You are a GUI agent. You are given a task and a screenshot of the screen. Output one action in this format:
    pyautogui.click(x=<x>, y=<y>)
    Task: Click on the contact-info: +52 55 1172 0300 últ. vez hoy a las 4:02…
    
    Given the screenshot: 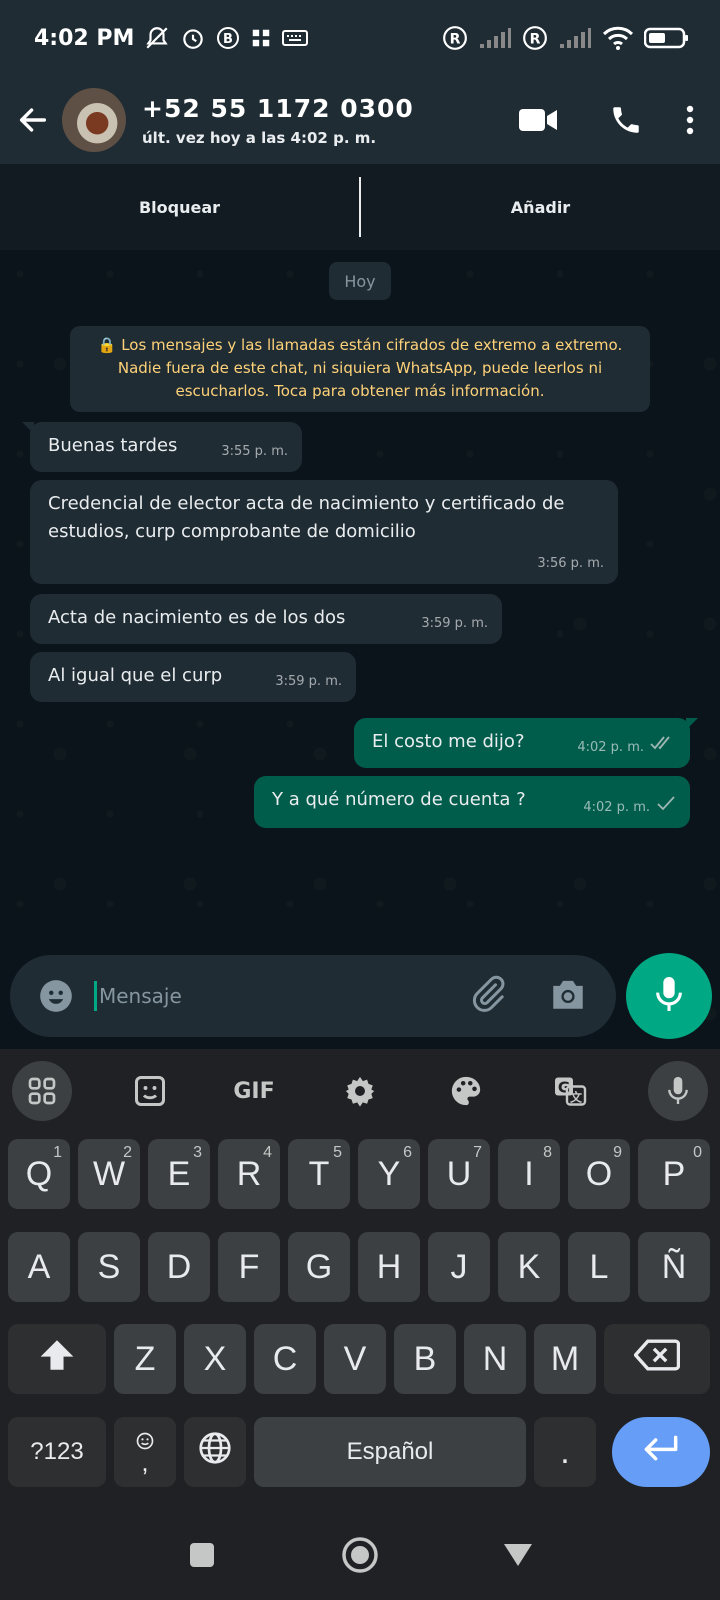 What is the action you would take?
    pyautogui.click(x=278, y=120)
    